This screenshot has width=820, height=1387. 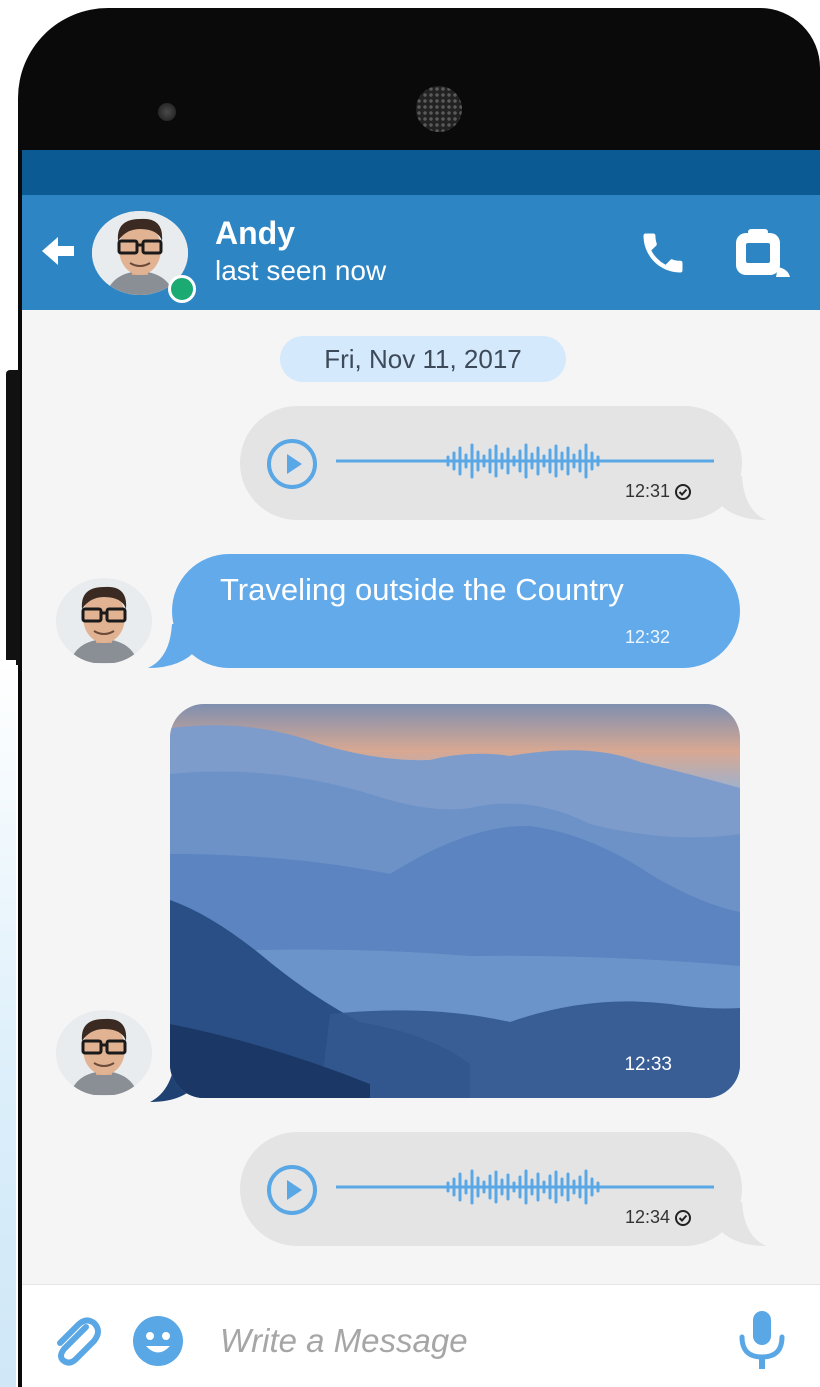 I want to click on message-text: Traveling outside the Country, so click(x=422, y=589).